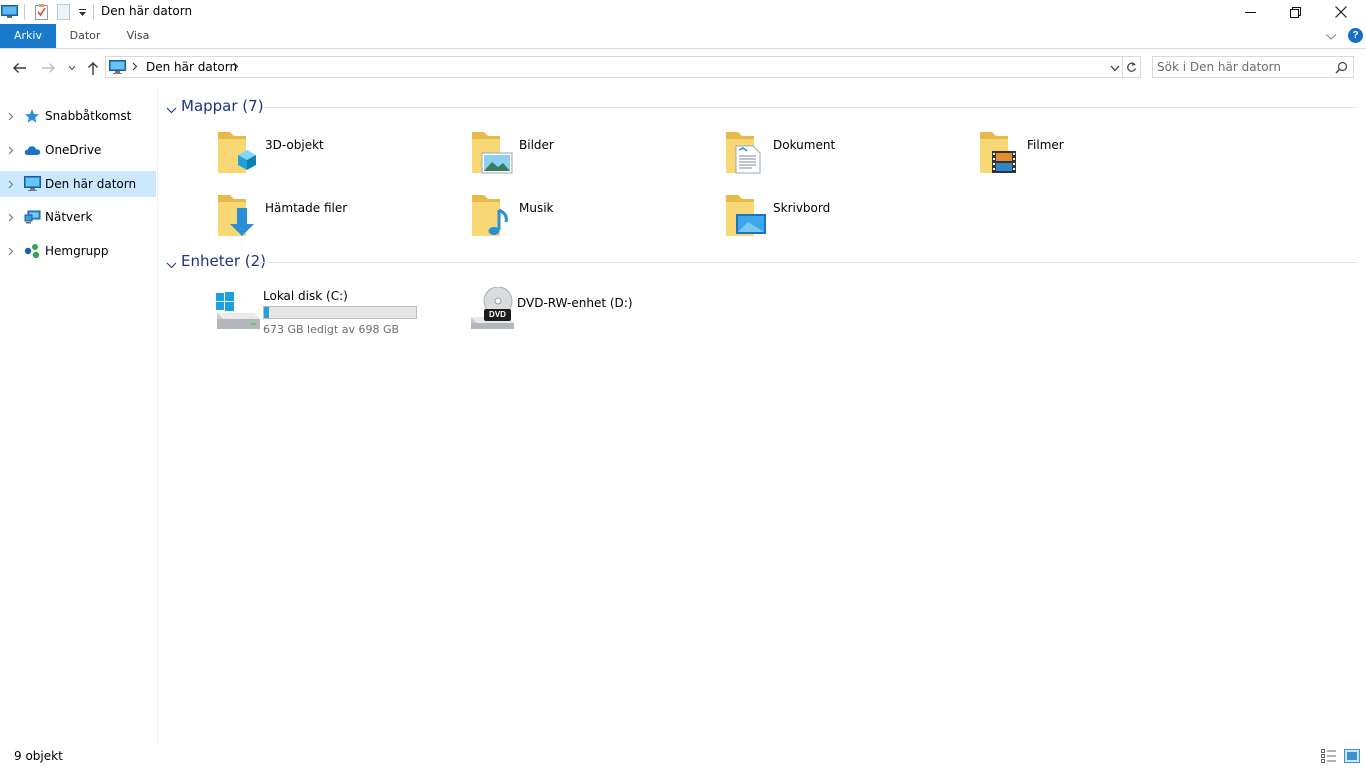  What do you see at coordinates (41, 12) in the screenshot?
I see `properties-icon` at bounding box center [41, 12].